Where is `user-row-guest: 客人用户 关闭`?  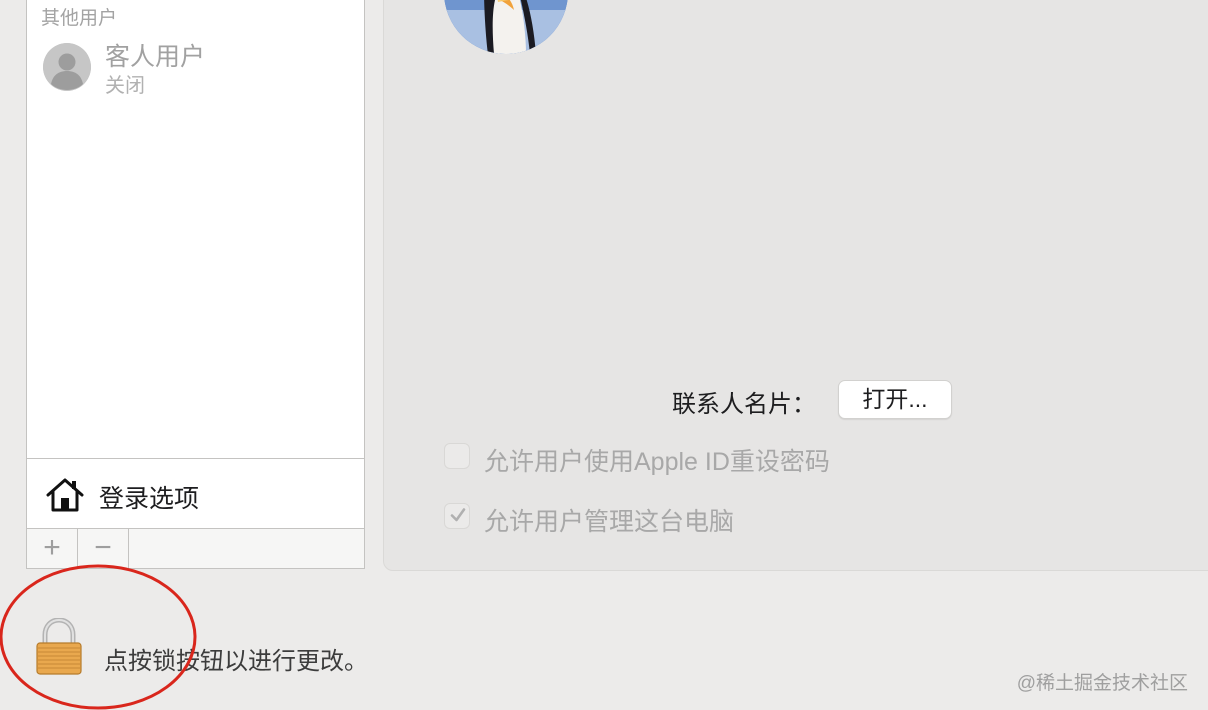 user-row-guest: 客人用户 关闭 is located at coordinates (193, 67).